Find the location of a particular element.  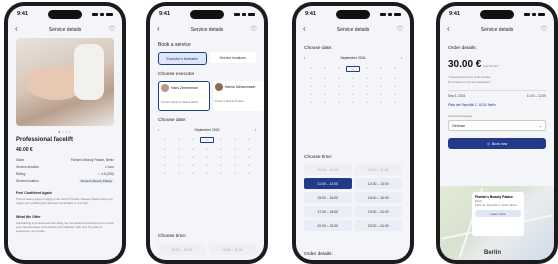

learn-more-button: Learn more is located at coordinates (498, 213).